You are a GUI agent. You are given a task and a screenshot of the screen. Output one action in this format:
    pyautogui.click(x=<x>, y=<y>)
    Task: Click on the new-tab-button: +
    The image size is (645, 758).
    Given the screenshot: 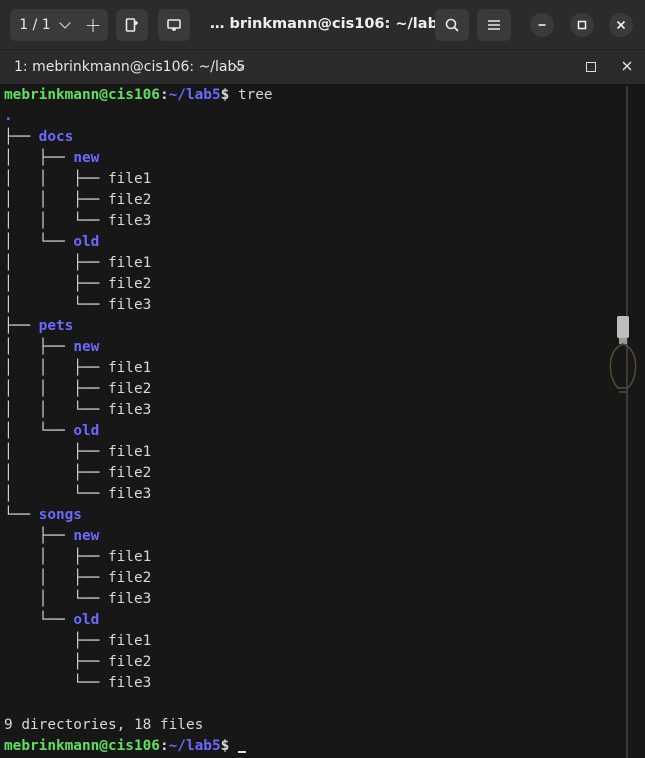 What is the action you would take?
    pyautogui.click(x=93, y=25)
    